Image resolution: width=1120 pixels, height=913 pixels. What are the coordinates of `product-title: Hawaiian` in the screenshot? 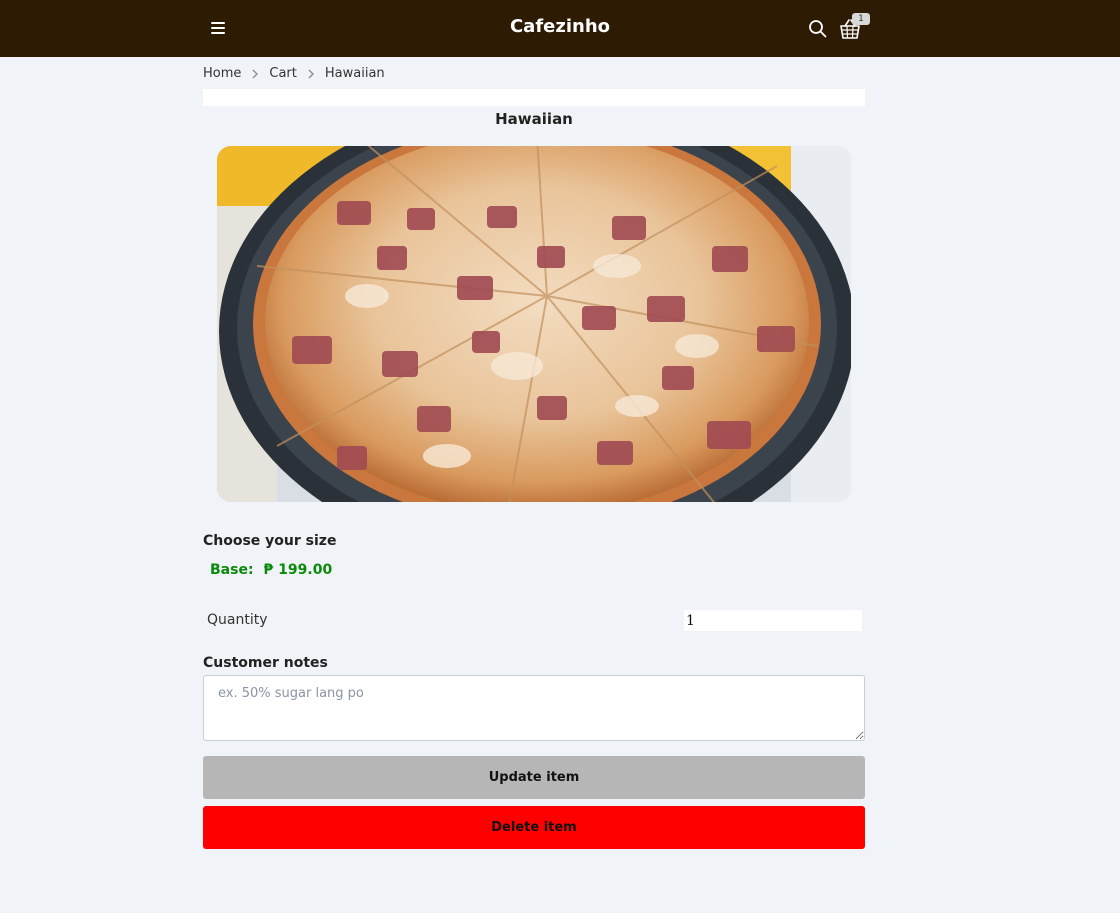 It's located at (534, 119).